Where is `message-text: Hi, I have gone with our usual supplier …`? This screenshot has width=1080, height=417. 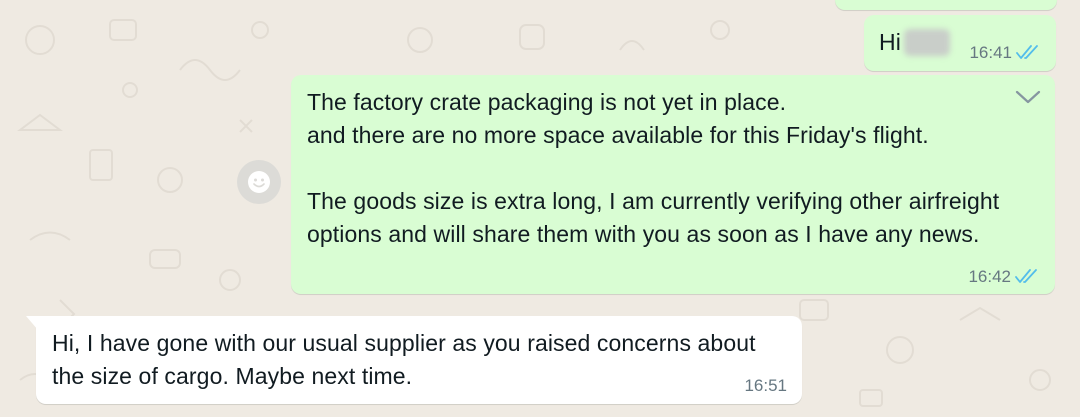 message-text: Hi, I have gone with our usual supplier … is located at coordinates (407, 359).